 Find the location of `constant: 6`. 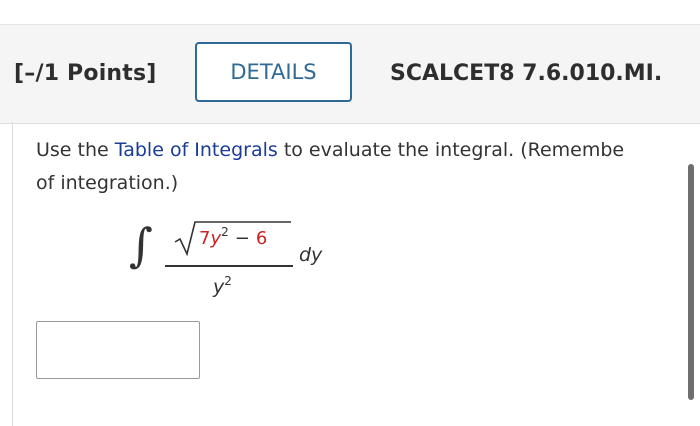

constant: 6 is located at coordinates (261, 238).